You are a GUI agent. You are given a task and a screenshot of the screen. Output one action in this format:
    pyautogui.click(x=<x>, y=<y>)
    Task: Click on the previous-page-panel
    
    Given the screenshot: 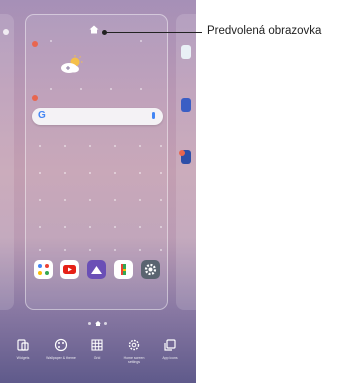 What is the action you would take?
    pyautogui.click(x=7, y=162)
    